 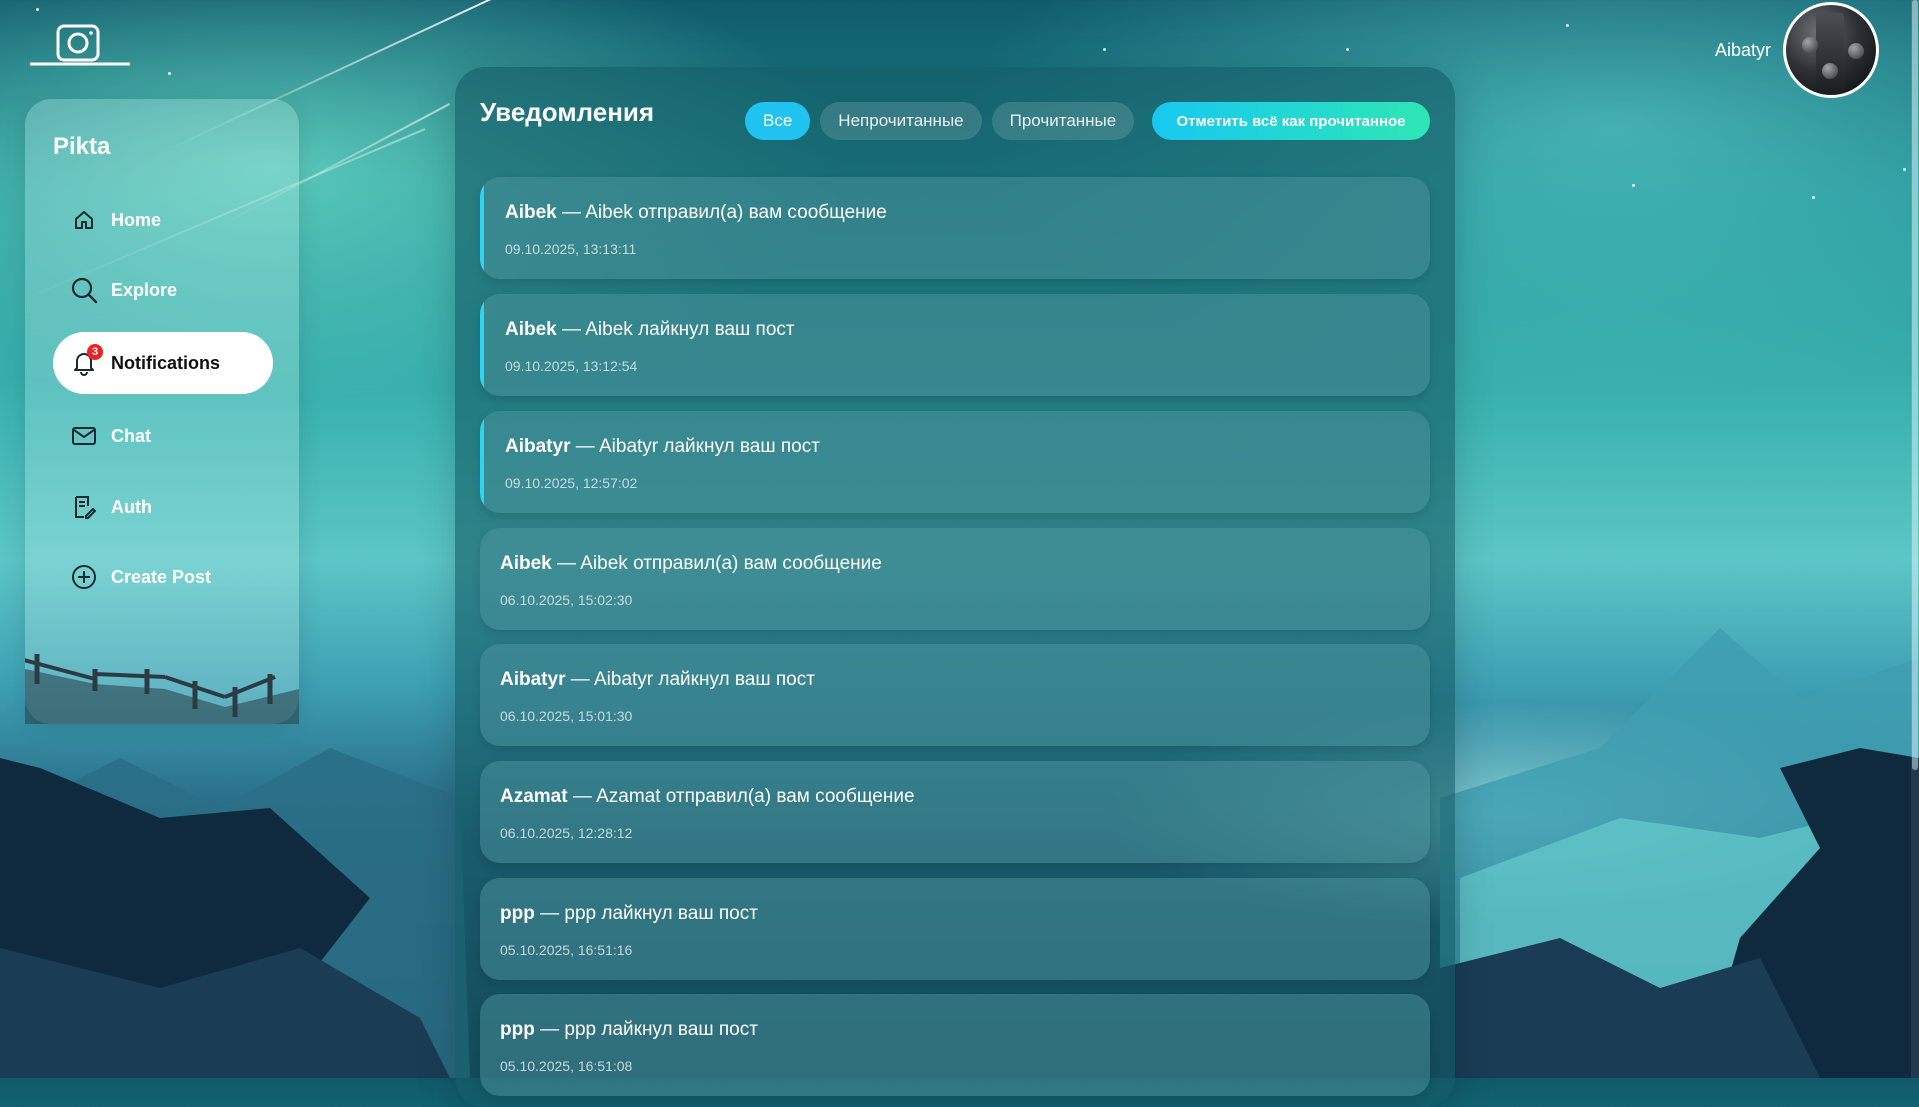 What do you see at coordinates (567, 112) in the screenshot?
I see `page-title: Уведомления` at bounding box center [567, 112].